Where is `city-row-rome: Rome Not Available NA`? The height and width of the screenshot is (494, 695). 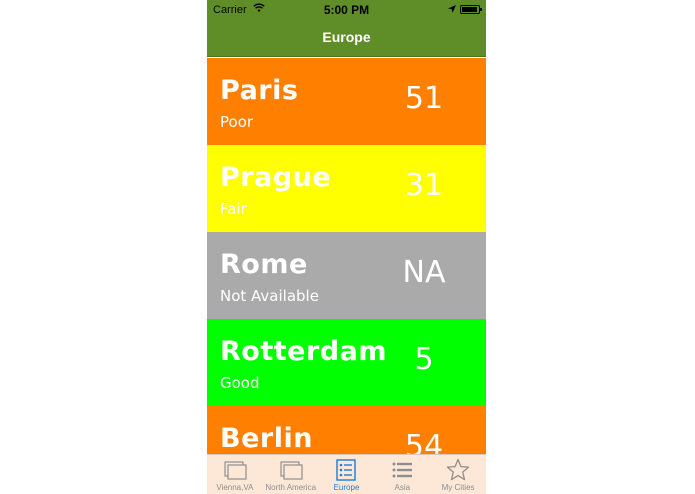 city-row-rome: Rome Not Available NA is located at coordinates (346, 275).